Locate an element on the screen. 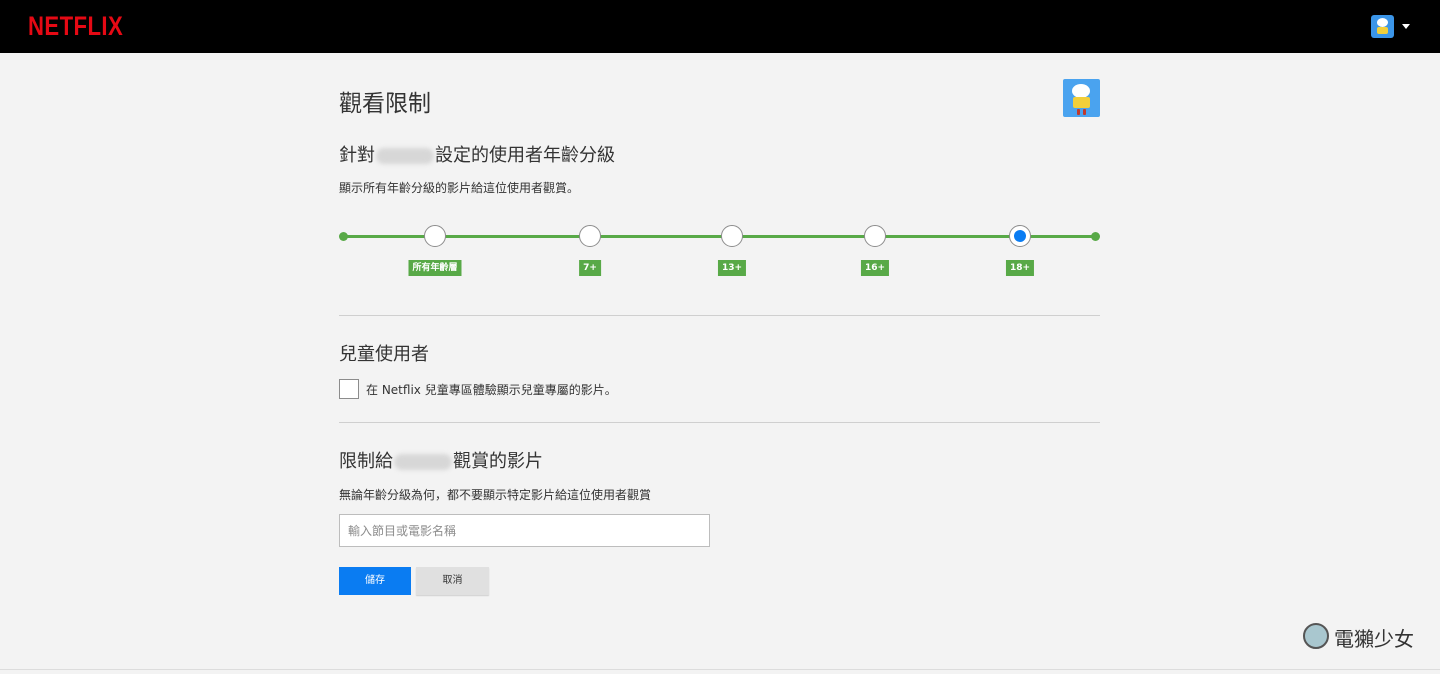 The width and height of the screenshot is (1440, 674). rating-knob-7plus is located at coordinates (590, 236).